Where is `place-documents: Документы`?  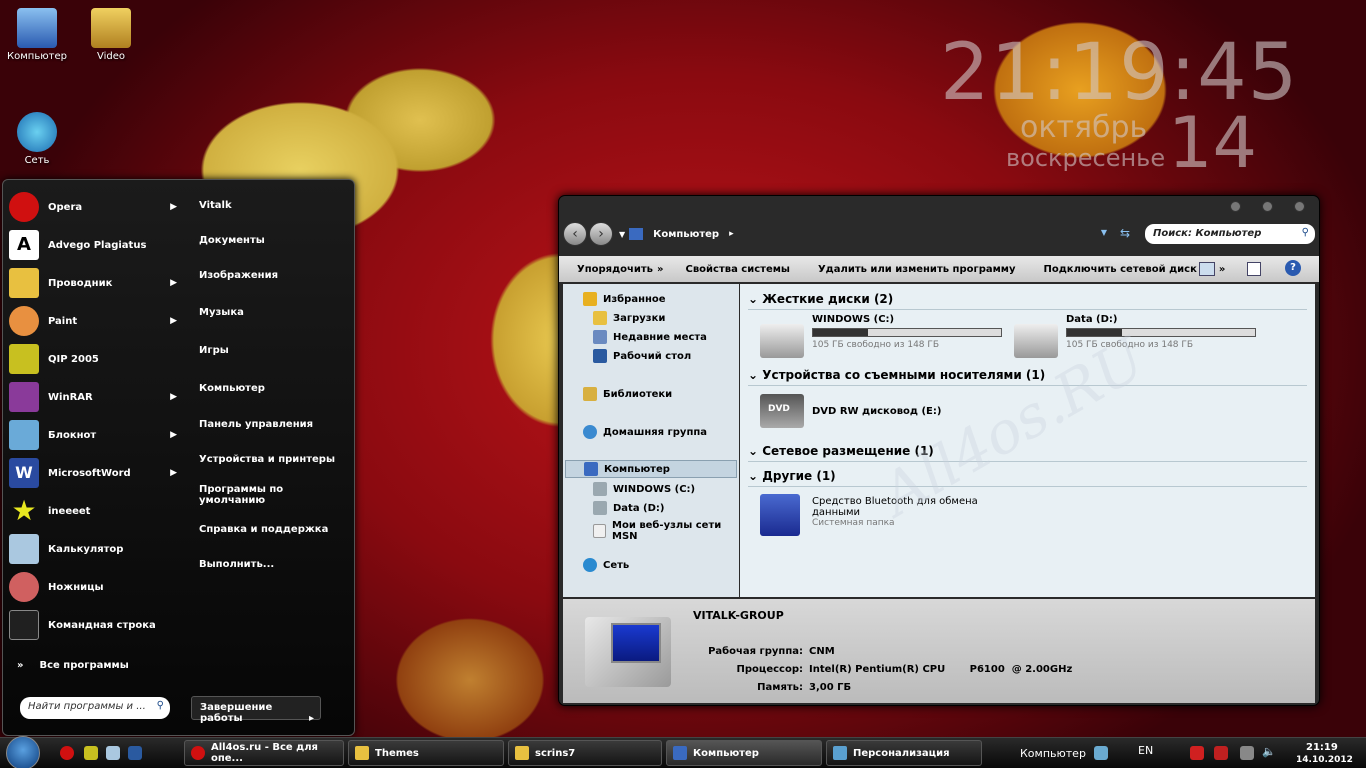
place-documents: Документы is located at coordinates (274, 240).